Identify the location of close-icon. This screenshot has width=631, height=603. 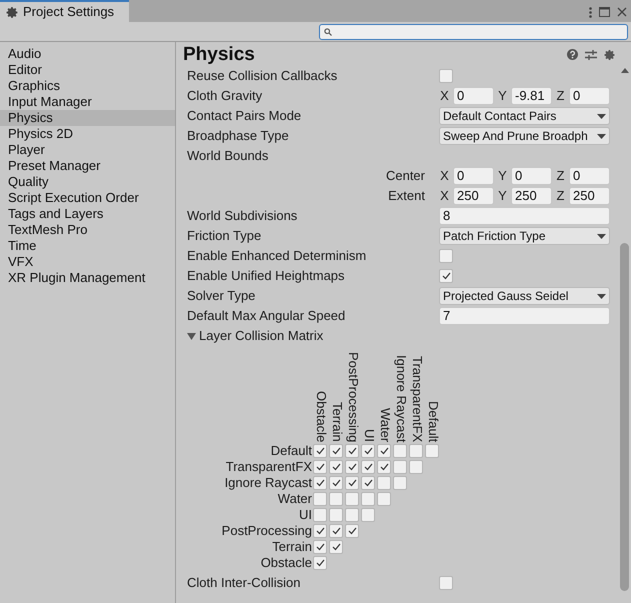
(622, 12).